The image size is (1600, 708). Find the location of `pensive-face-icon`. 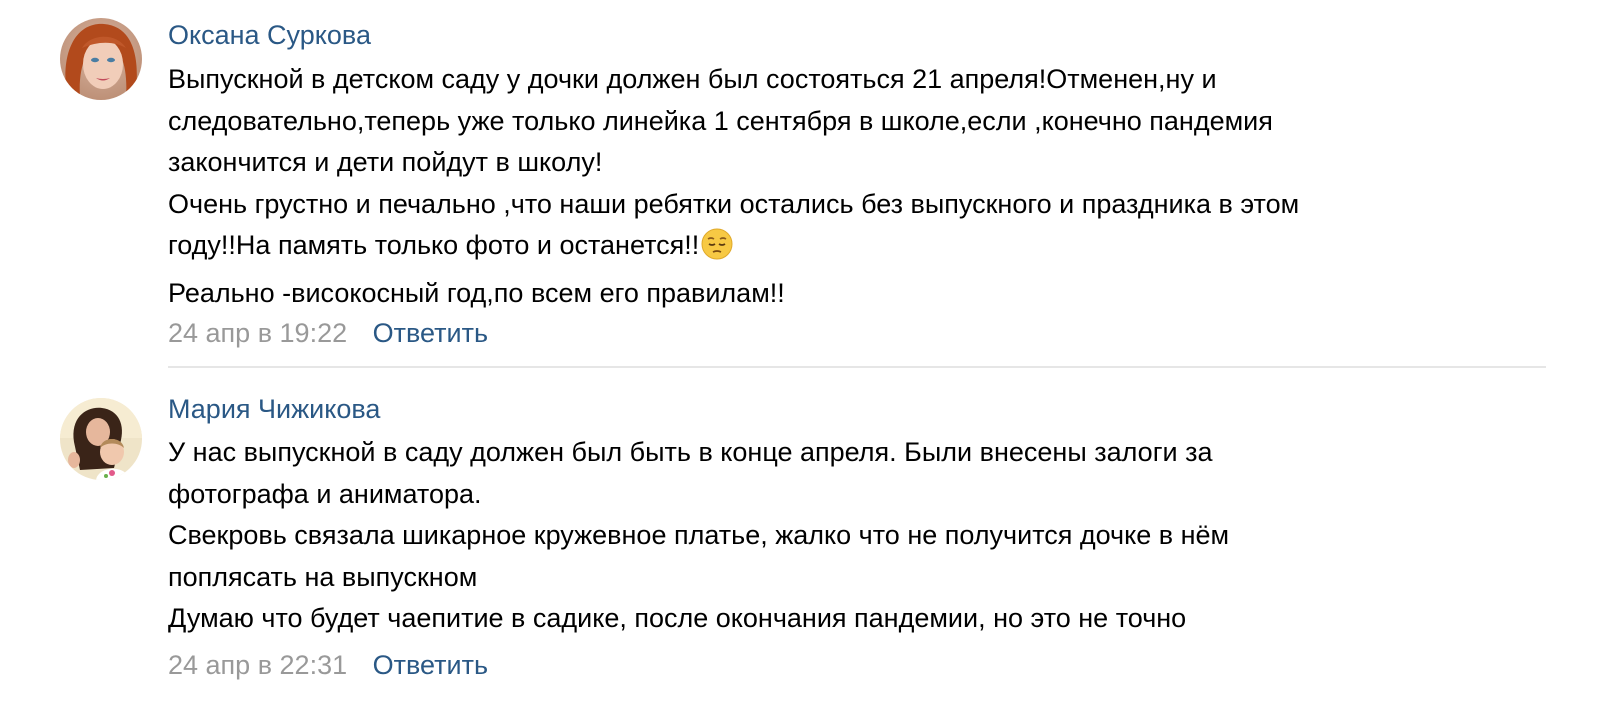

pensive-face-icon is located at coordinates (717, 250).